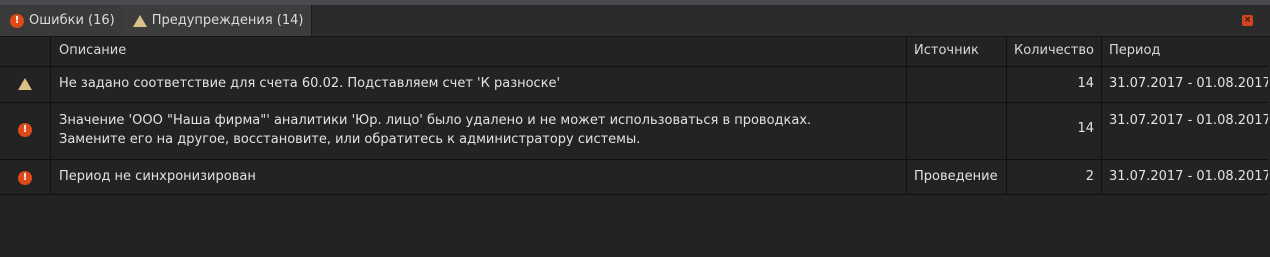 The width and height of the screenshot is (1270, 257). What do you see at coordinates (478, 177) in the screenshot?
I see `row-description: Период не синхронизирован` at bounding box center [478, 177].